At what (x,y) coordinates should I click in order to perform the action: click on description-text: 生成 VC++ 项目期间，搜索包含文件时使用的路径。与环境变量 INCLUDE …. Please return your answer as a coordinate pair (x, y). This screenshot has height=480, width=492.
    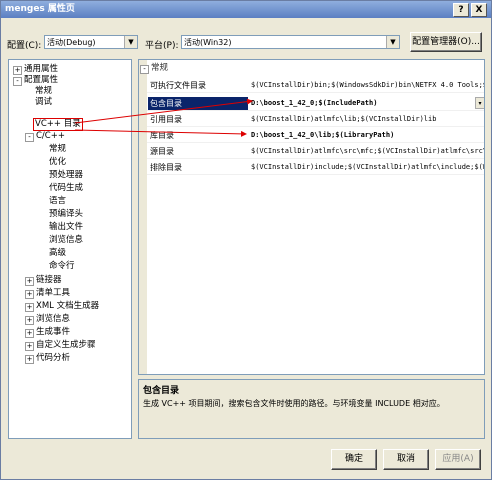
    Looking at the image, I should click on (294, 403).